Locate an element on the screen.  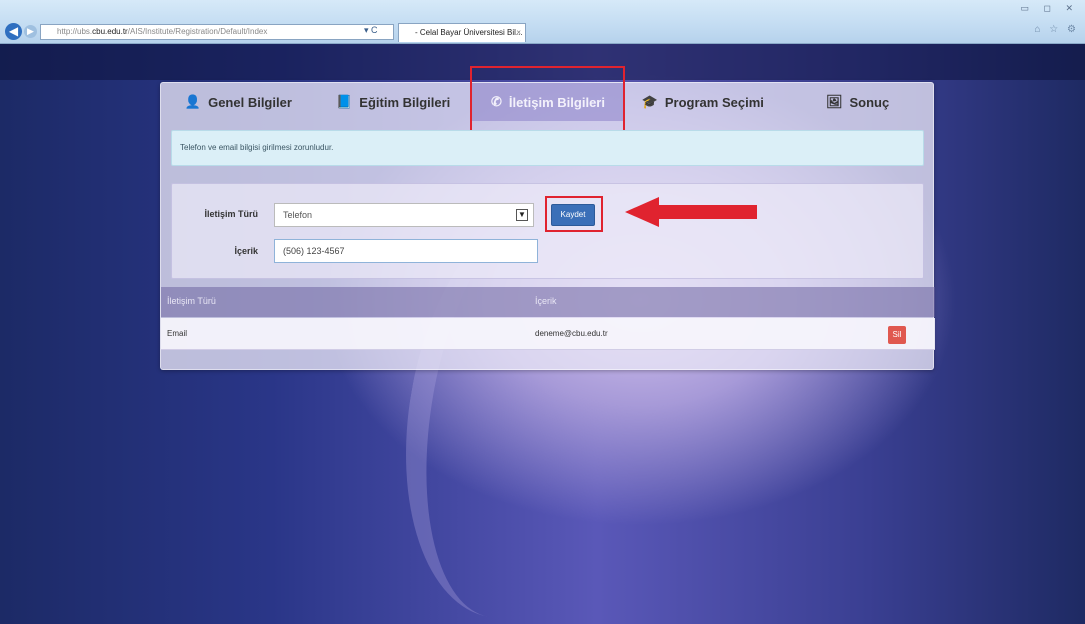
content-input: (506) 123-4567 is located at coordinates (406, 251).